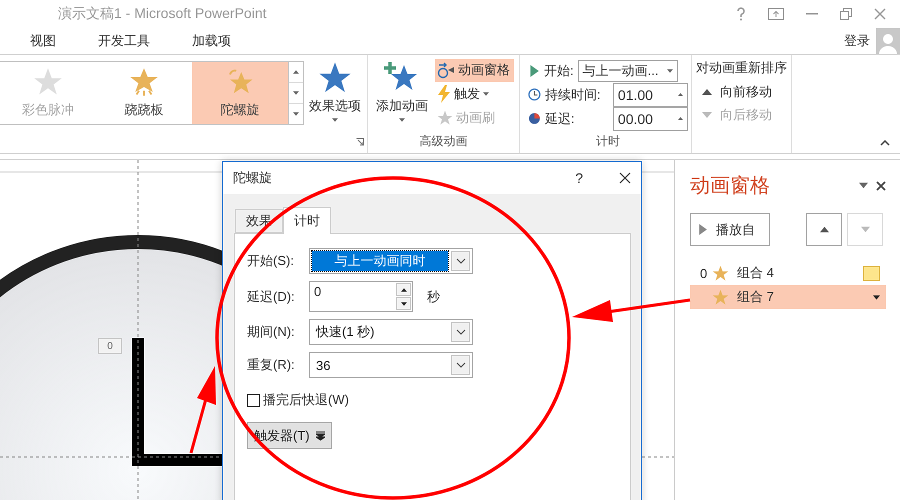  What do you see at coordinates (857, 41) in the screenshot?
I see `sign-in-link: 登录` at bounding box center [857, 41].